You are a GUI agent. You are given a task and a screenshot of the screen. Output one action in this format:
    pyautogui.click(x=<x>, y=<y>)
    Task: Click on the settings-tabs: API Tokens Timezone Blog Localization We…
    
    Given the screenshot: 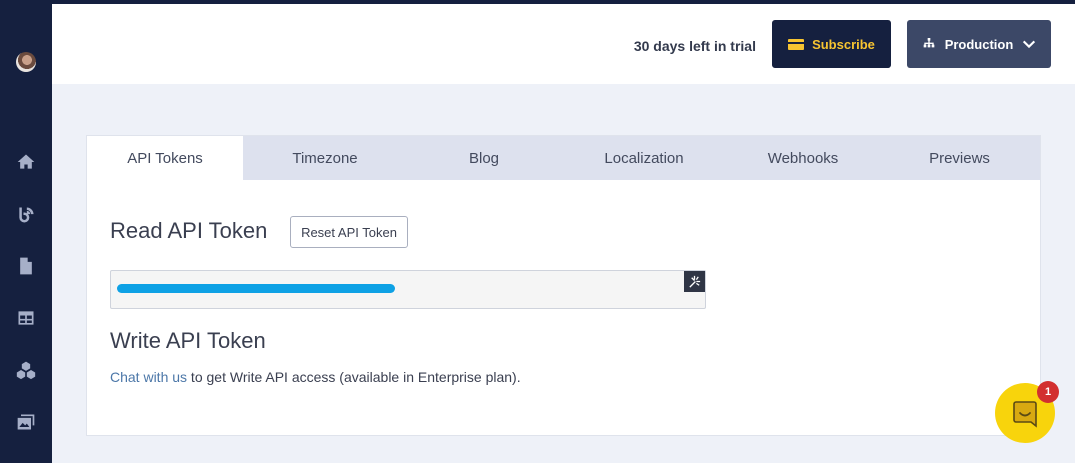 What is the action you would take?
    pyautogui.click(x=563, y=158)
    